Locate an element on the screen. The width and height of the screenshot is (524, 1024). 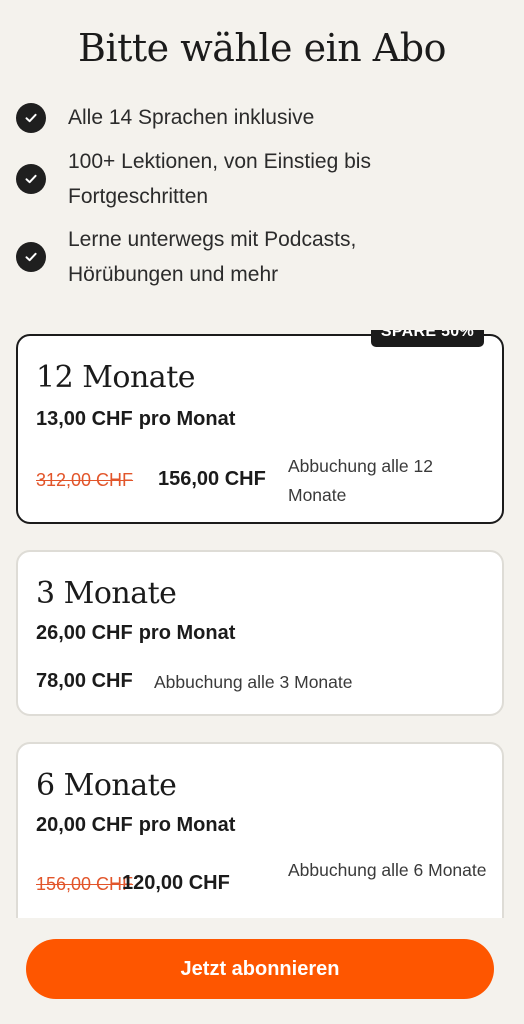
monthly-price: 20,00 CHF pro Monat is located at coordinates (135, 825).